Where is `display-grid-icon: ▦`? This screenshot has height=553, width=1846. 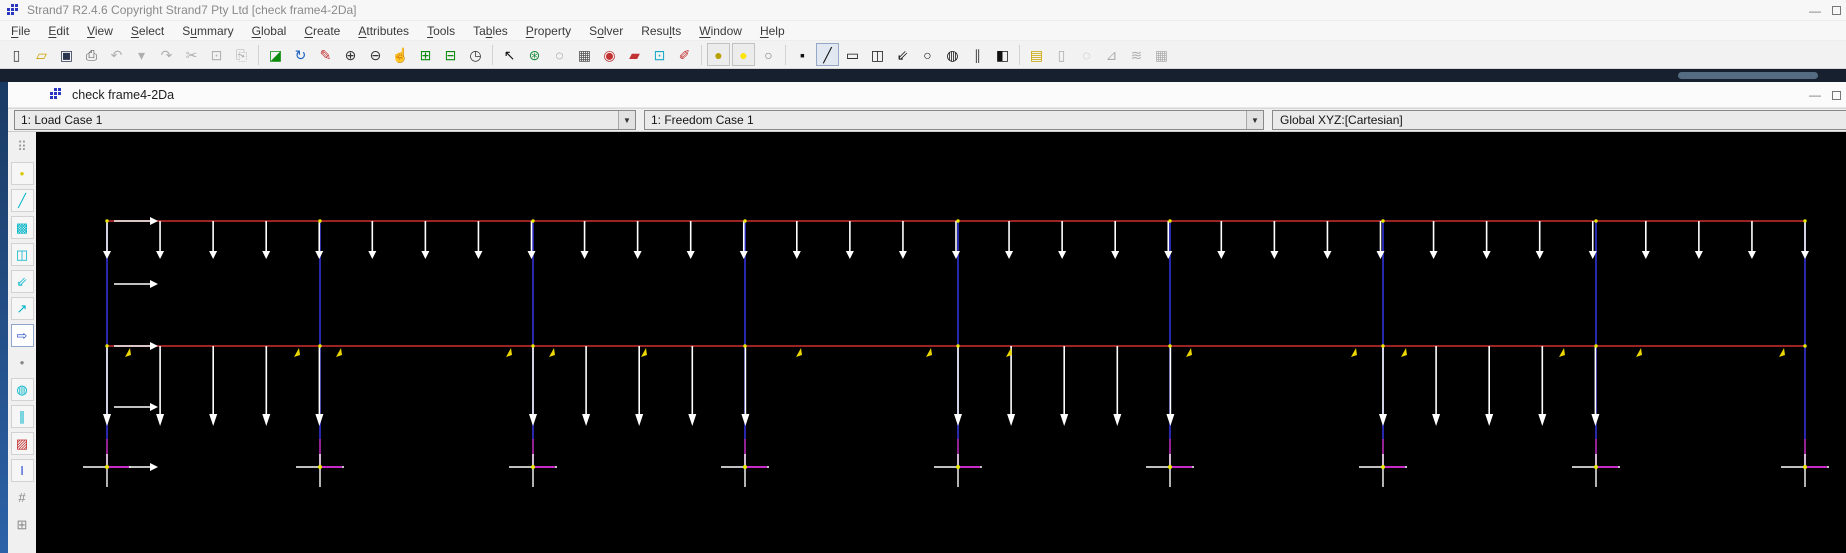
display-grid-icon: ▦ is located at coordinates (584, 54).